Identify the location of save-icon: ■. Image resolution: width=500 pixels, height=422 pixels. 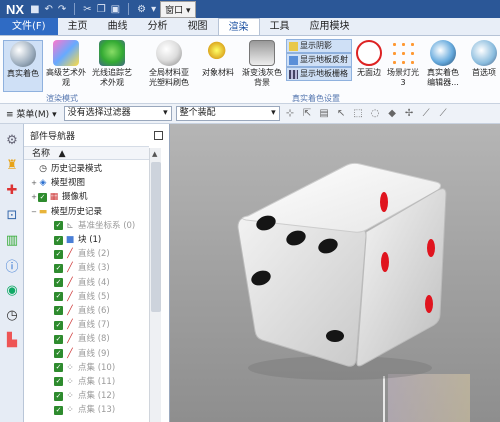
(34, 9).